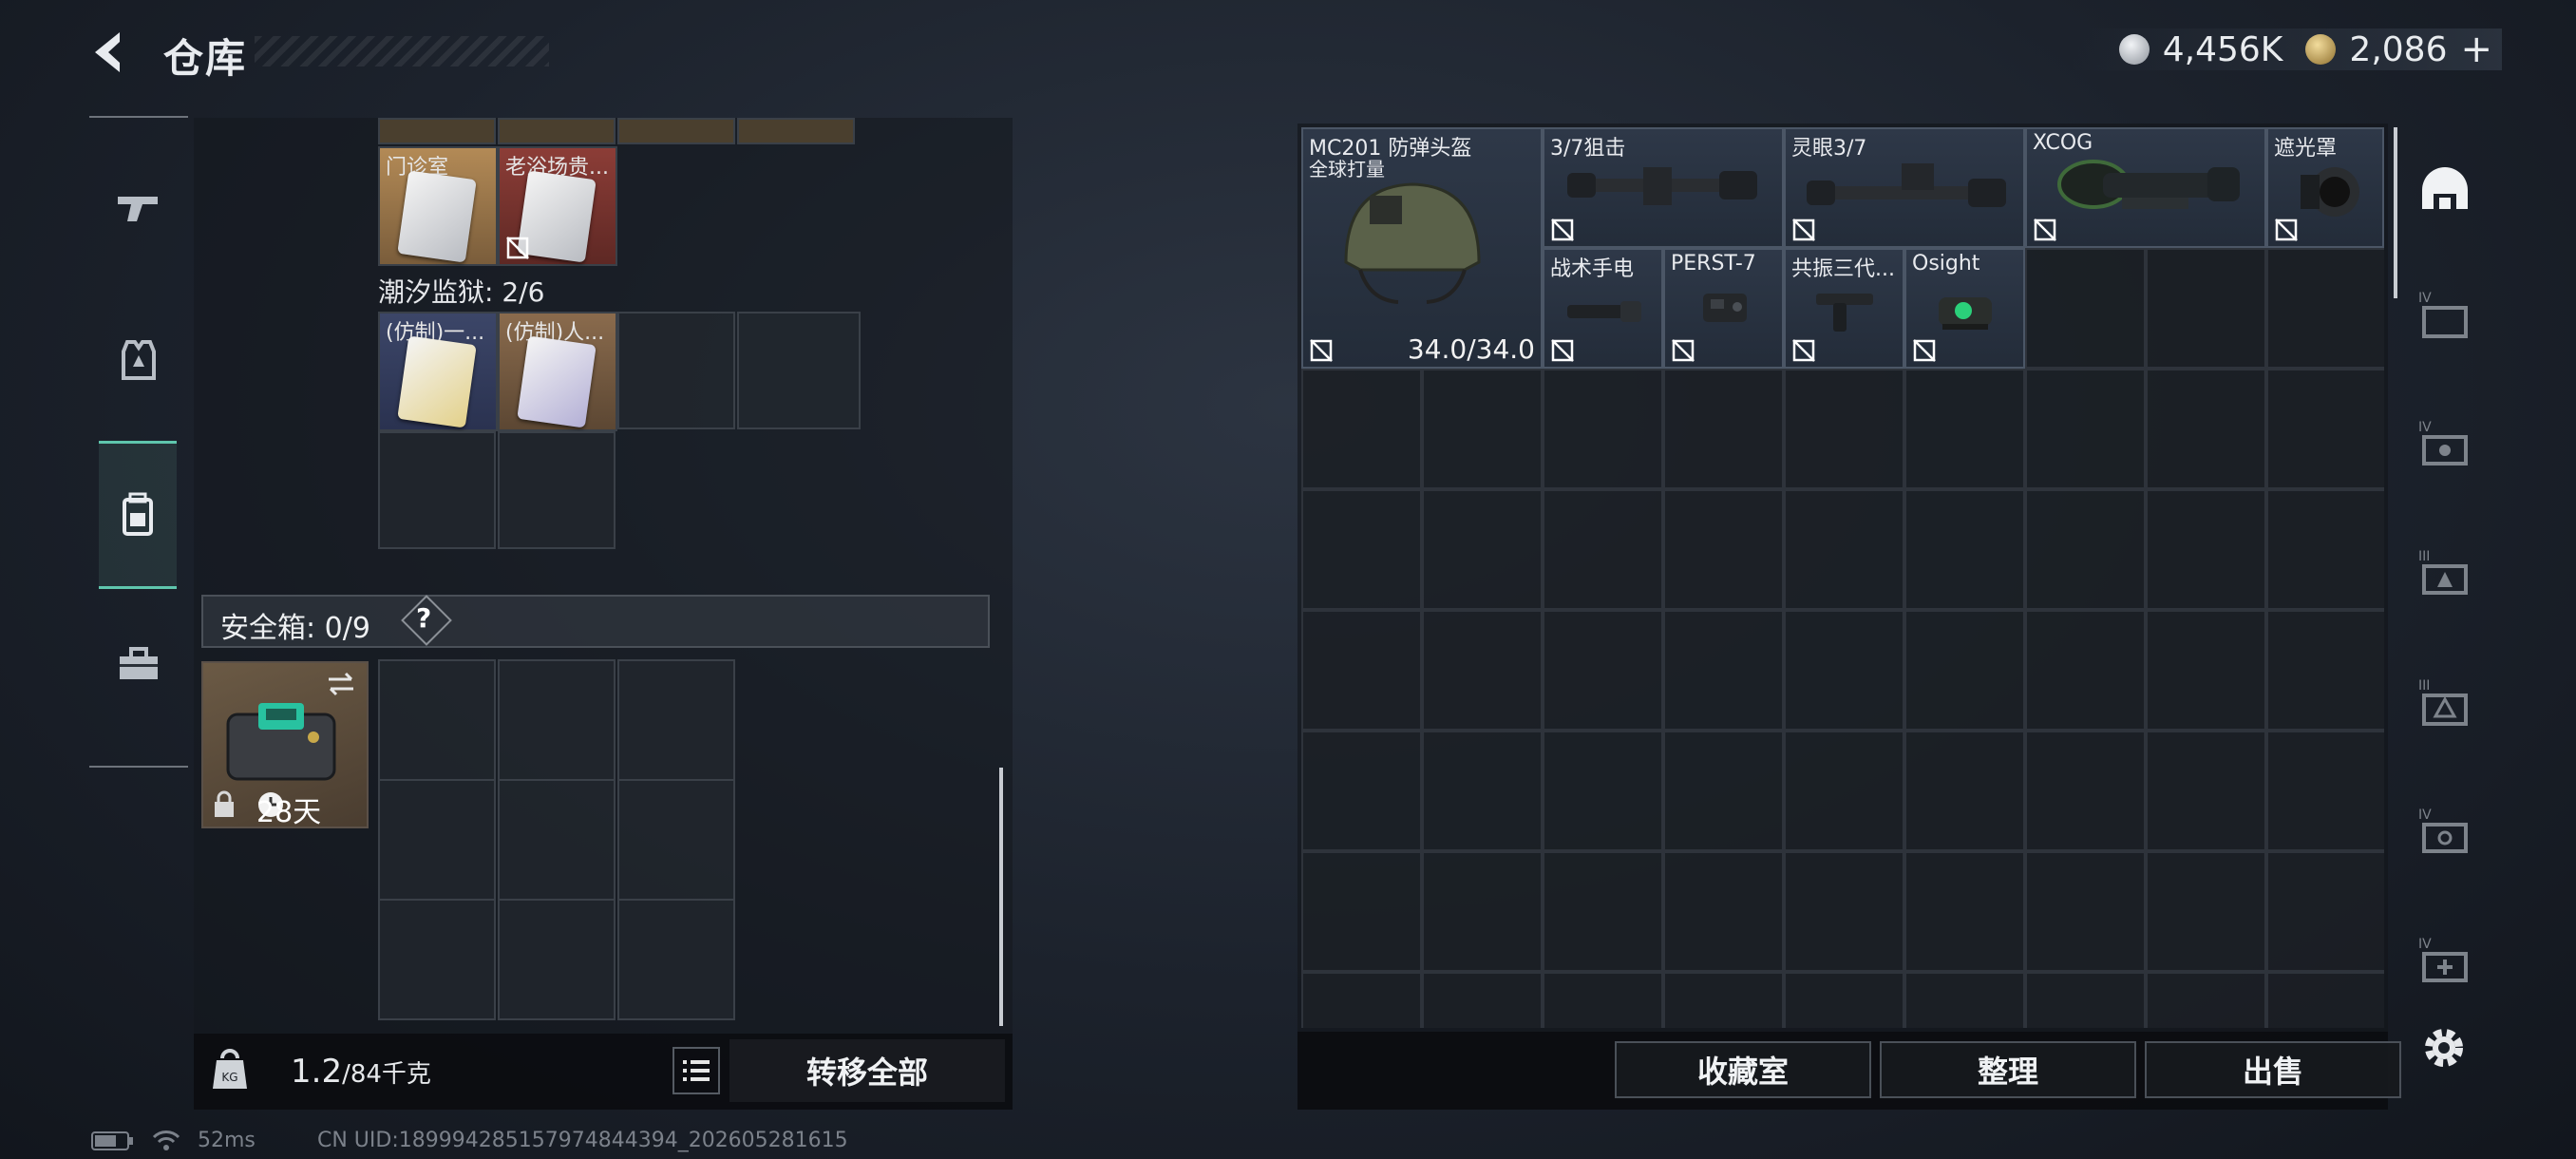 The image size is (2576, 1159). I want to click on add-currency-button: +, so click(2476, 49).